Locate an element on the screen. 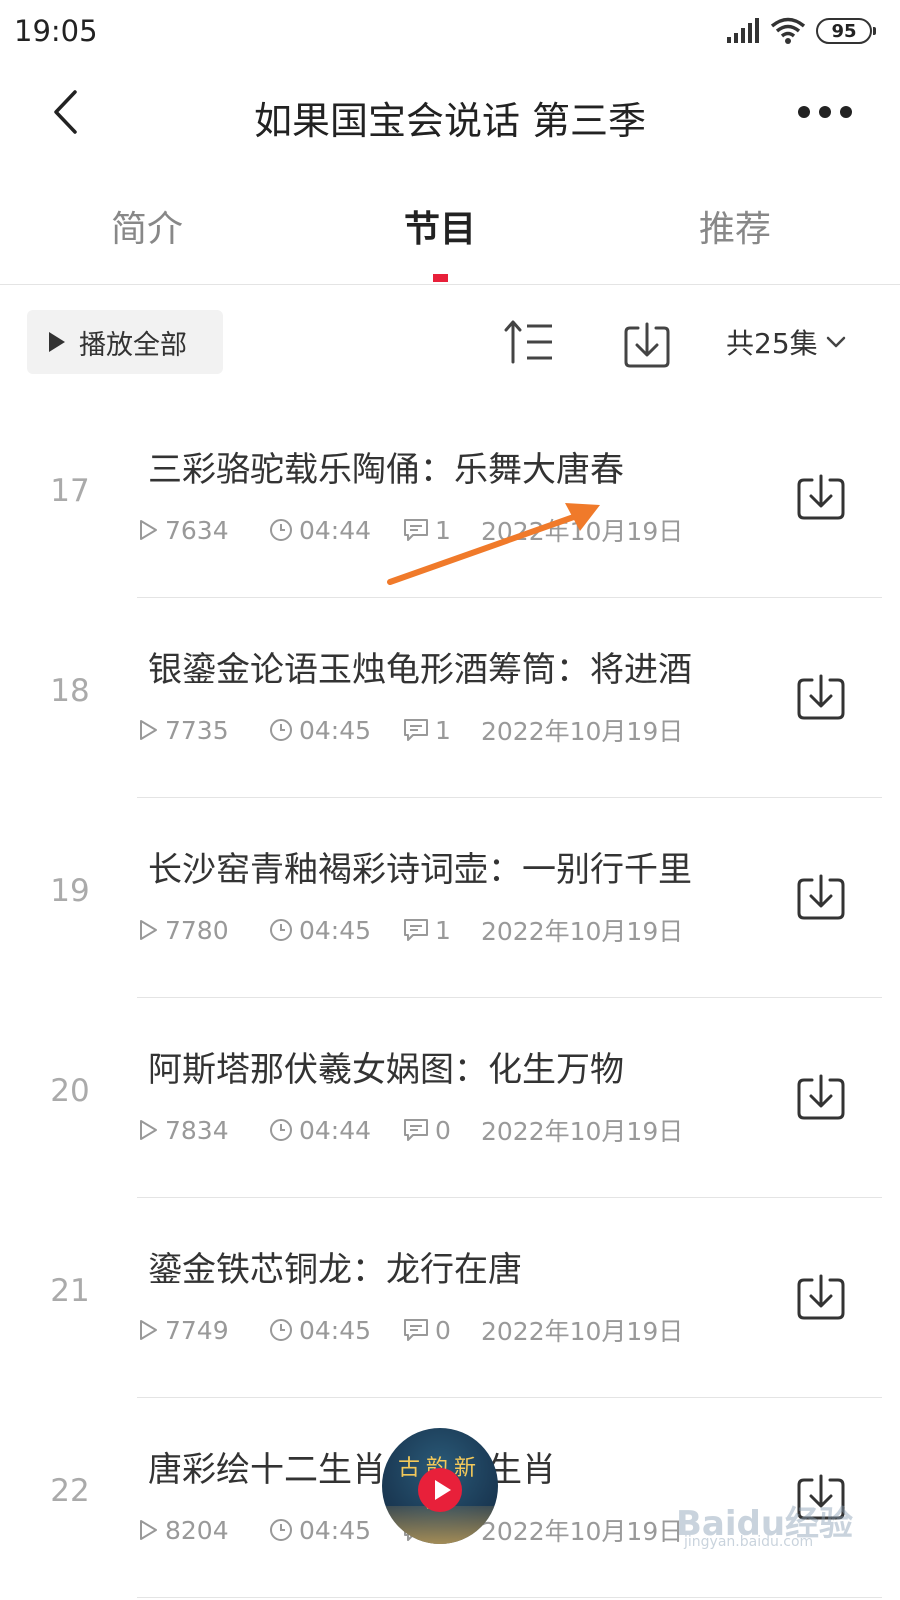  tab-programs: 节目 is located at coordinates (440, 226).